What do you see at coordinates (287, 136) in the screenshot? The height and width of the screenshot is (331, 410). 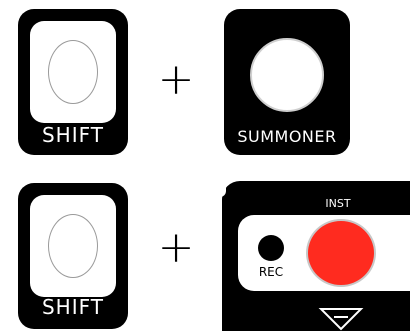 I see `summoner-key-label: SUMMONER` at bounding box center [287, 136].